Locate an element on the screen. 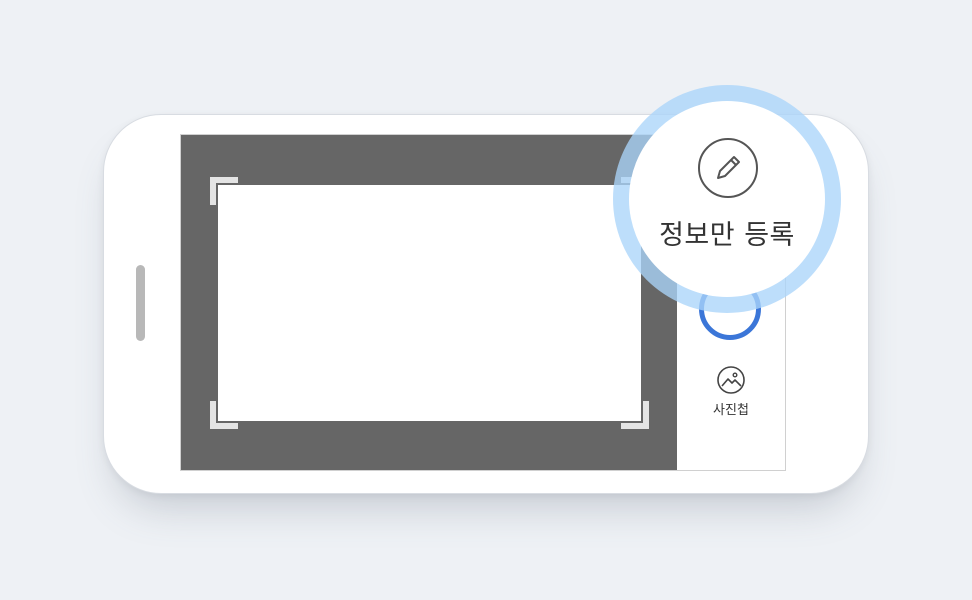 This screenshot has width=972, height=600. phone-home-indicator is located at coordinates (140, 303).